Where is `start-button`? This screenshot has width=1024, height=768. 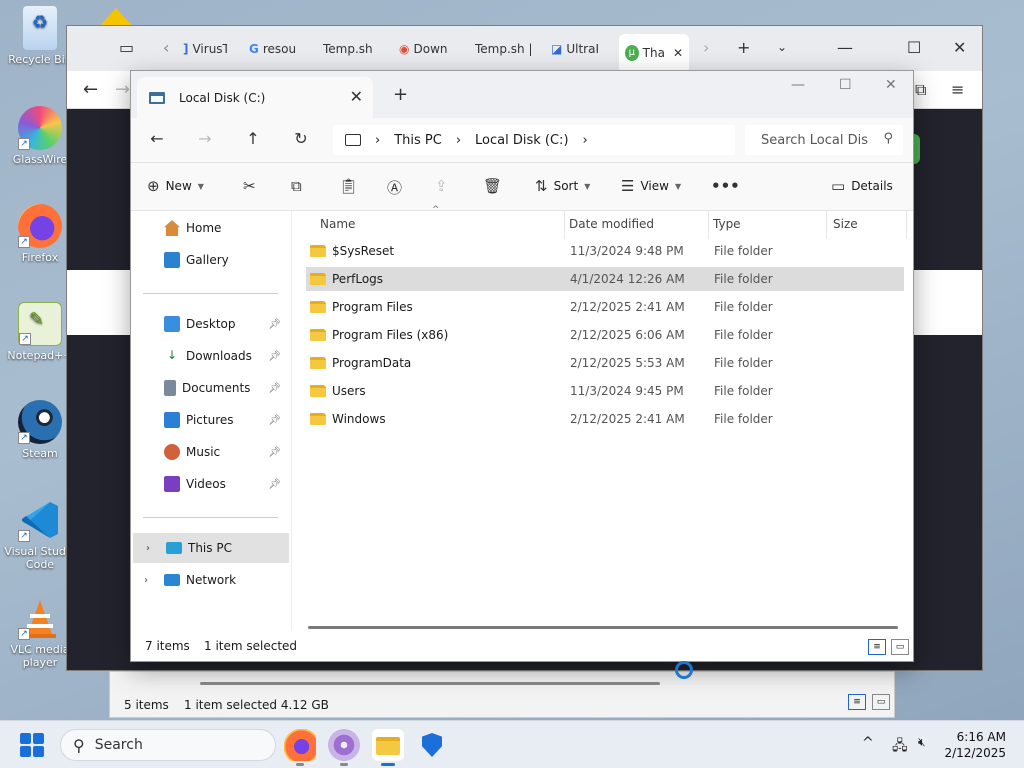 start-button is located at coordinates (32, 745).